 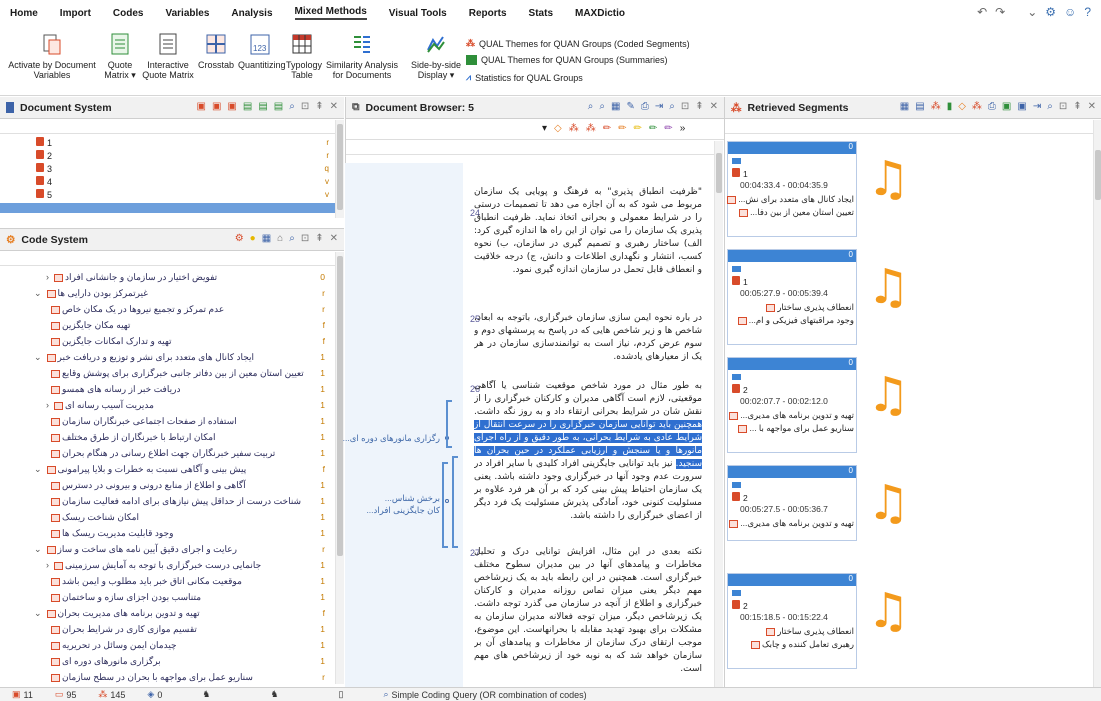 I want to click on code-row: وجود قابلیت مدیریت ریسک ها 1, so click(x=167, y=536).